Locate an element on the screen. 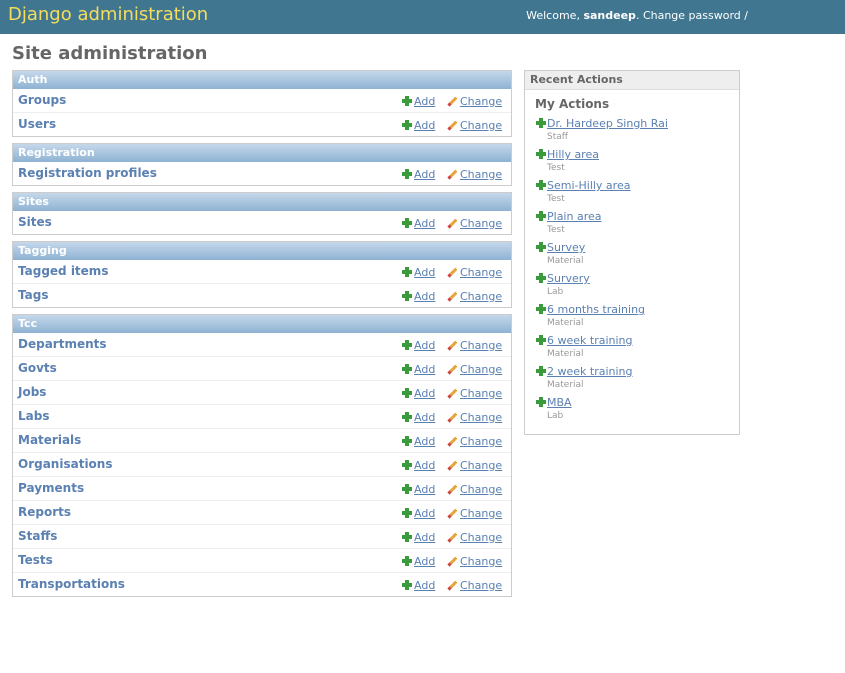 Image resolution: width=845 pixels, height=673 pixels. model-link: Materials is located at coordinates (49, 440).